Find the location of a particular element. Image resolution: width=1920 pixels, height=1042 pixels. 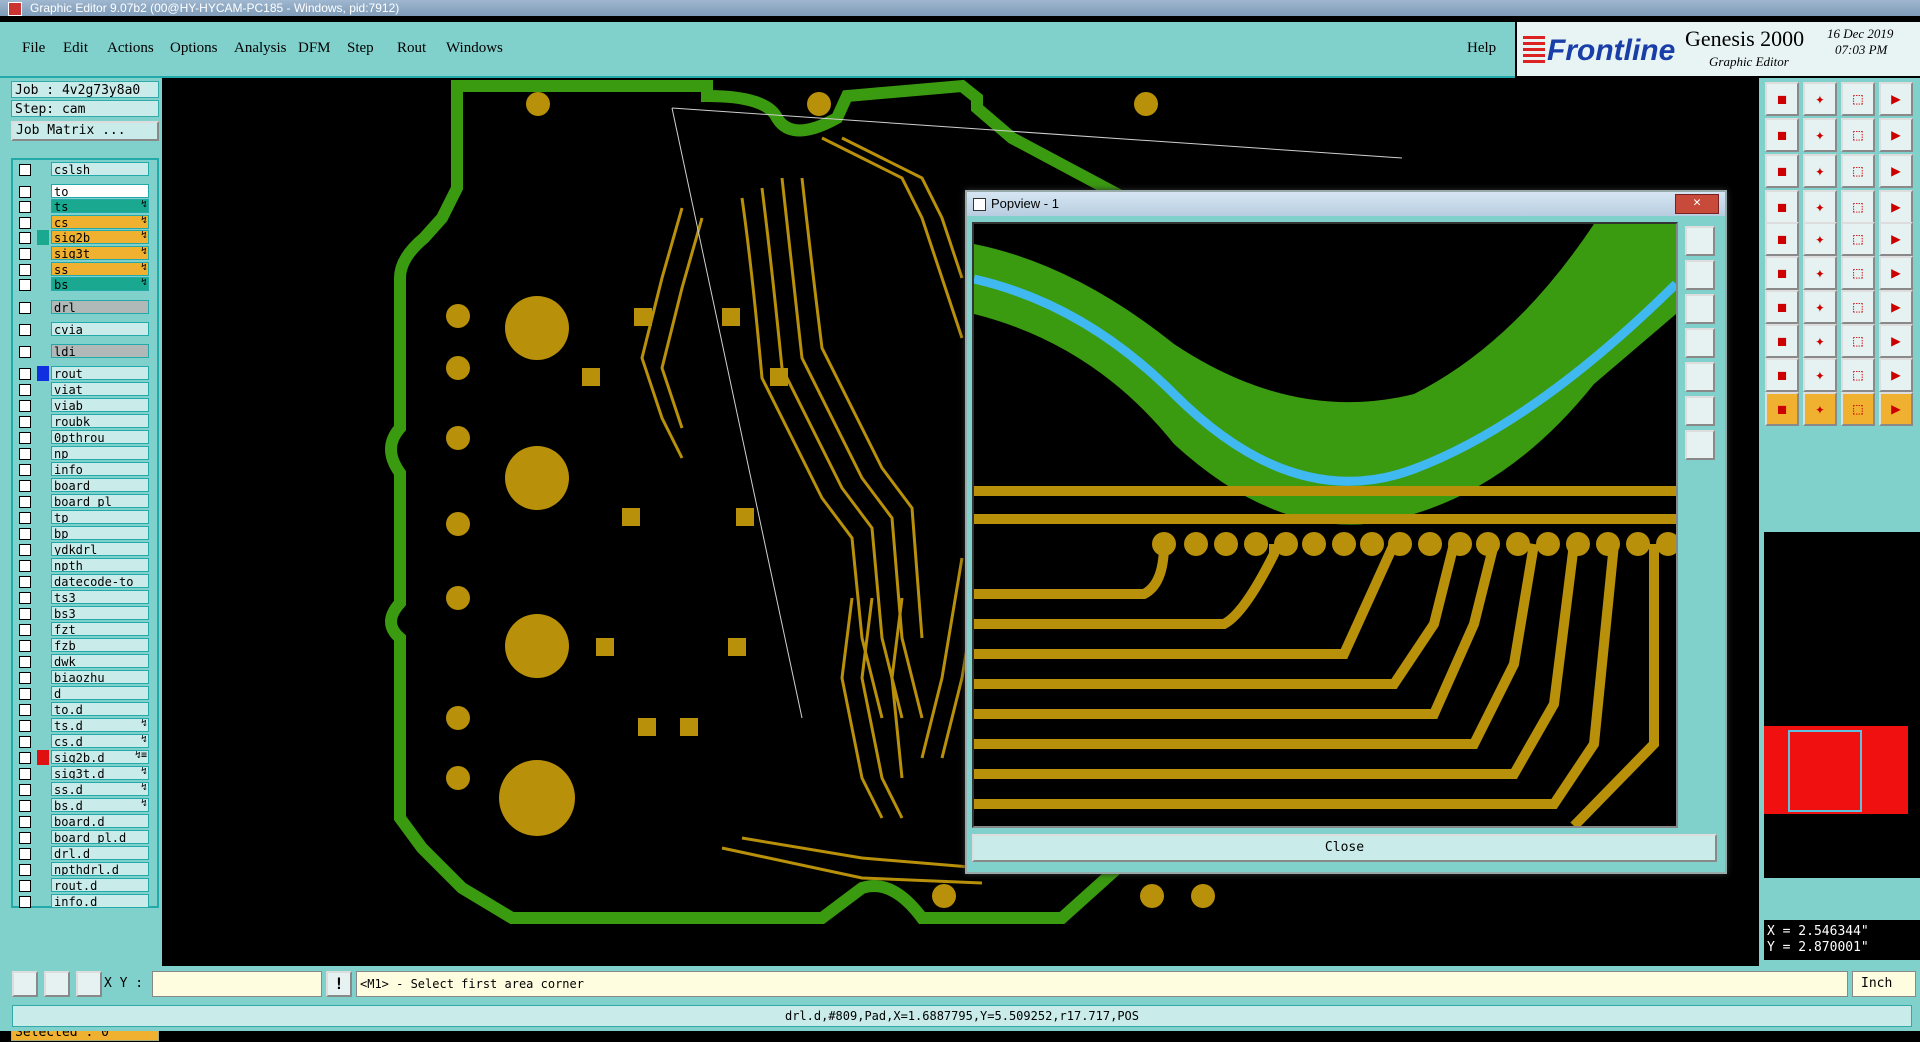

layer-row-sig3t.d: sig3t.d ↯ is located at coordinates (85, 773).